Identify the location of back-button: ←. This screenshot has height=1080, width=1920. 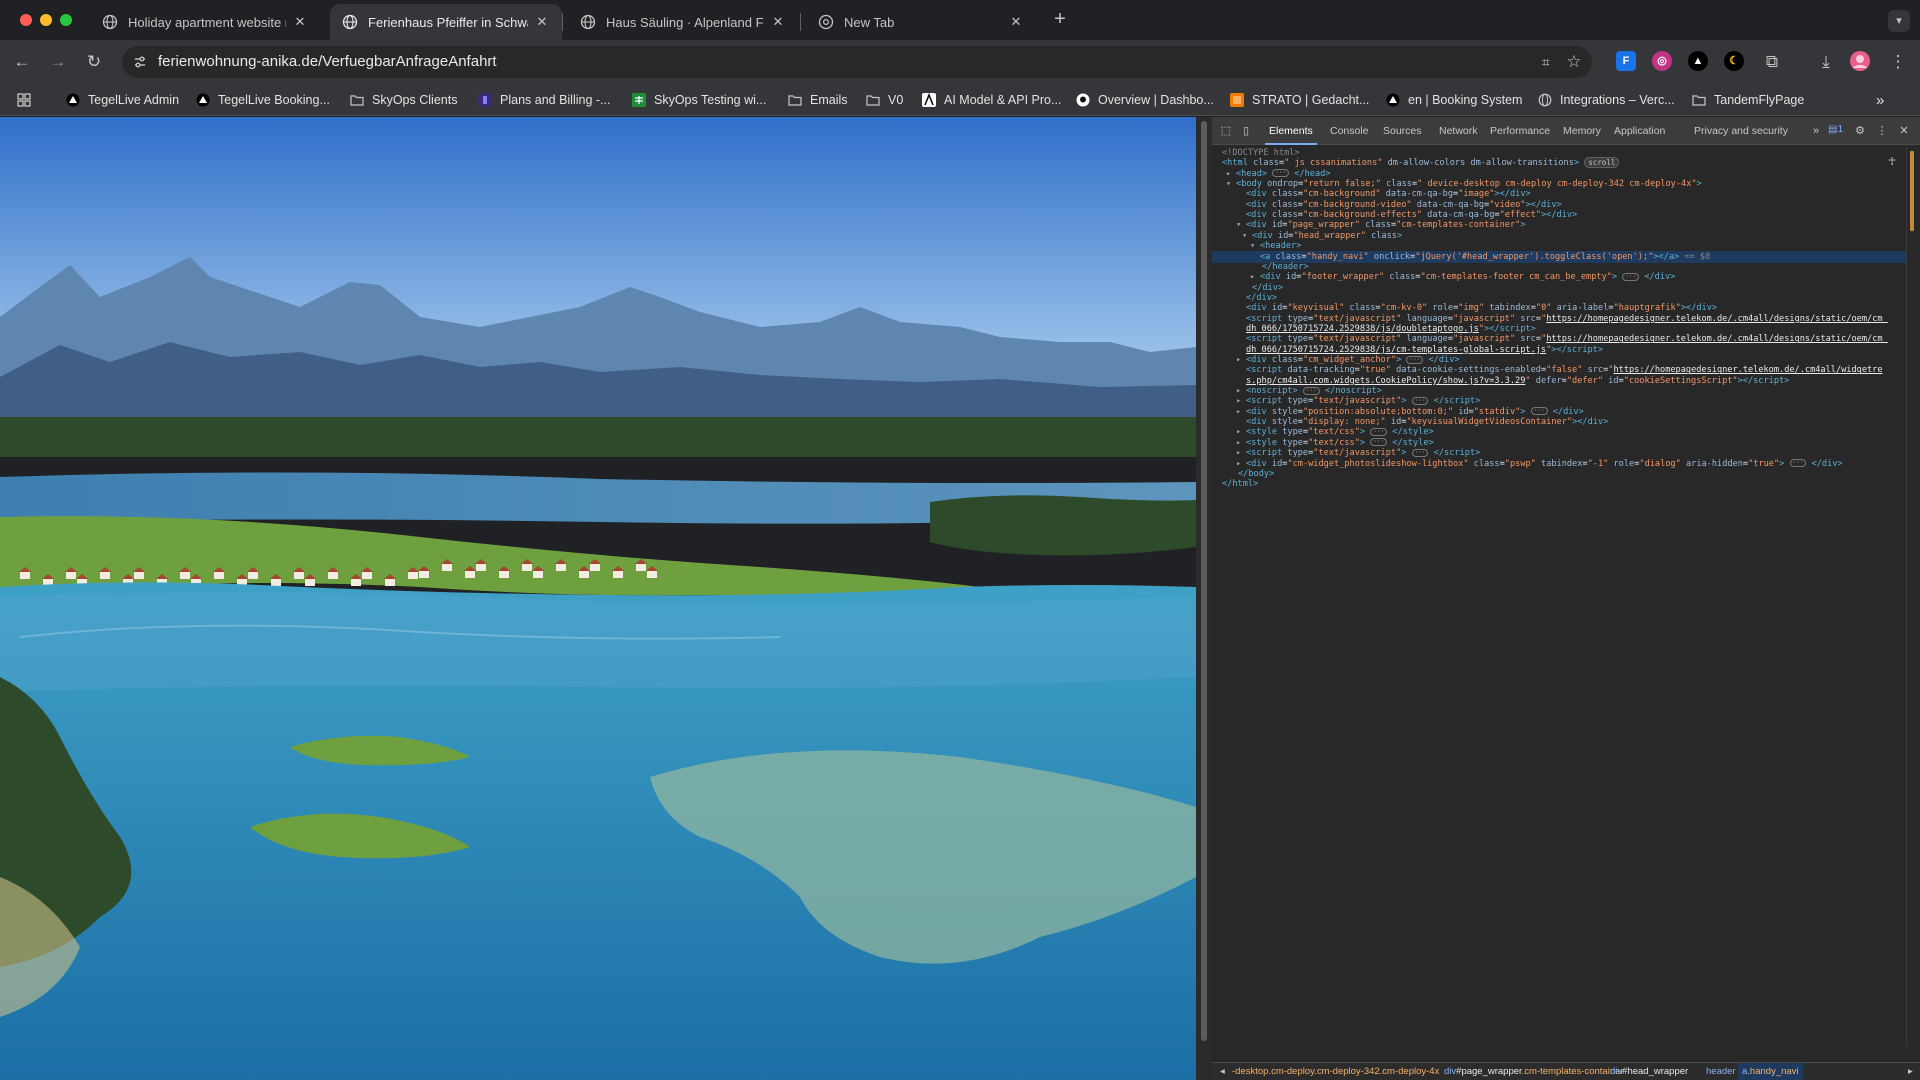
(22, 62).